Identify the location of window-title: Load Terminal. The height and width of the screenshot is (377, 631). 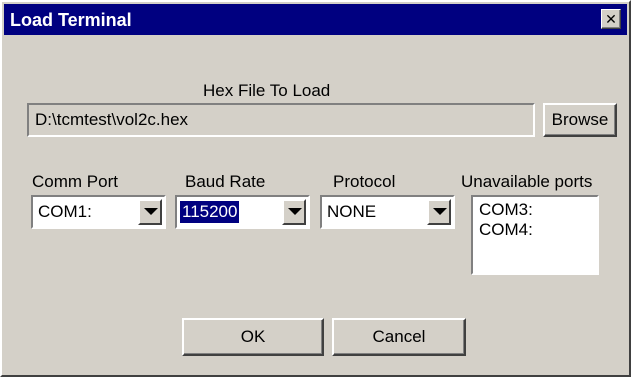
(71, 20).